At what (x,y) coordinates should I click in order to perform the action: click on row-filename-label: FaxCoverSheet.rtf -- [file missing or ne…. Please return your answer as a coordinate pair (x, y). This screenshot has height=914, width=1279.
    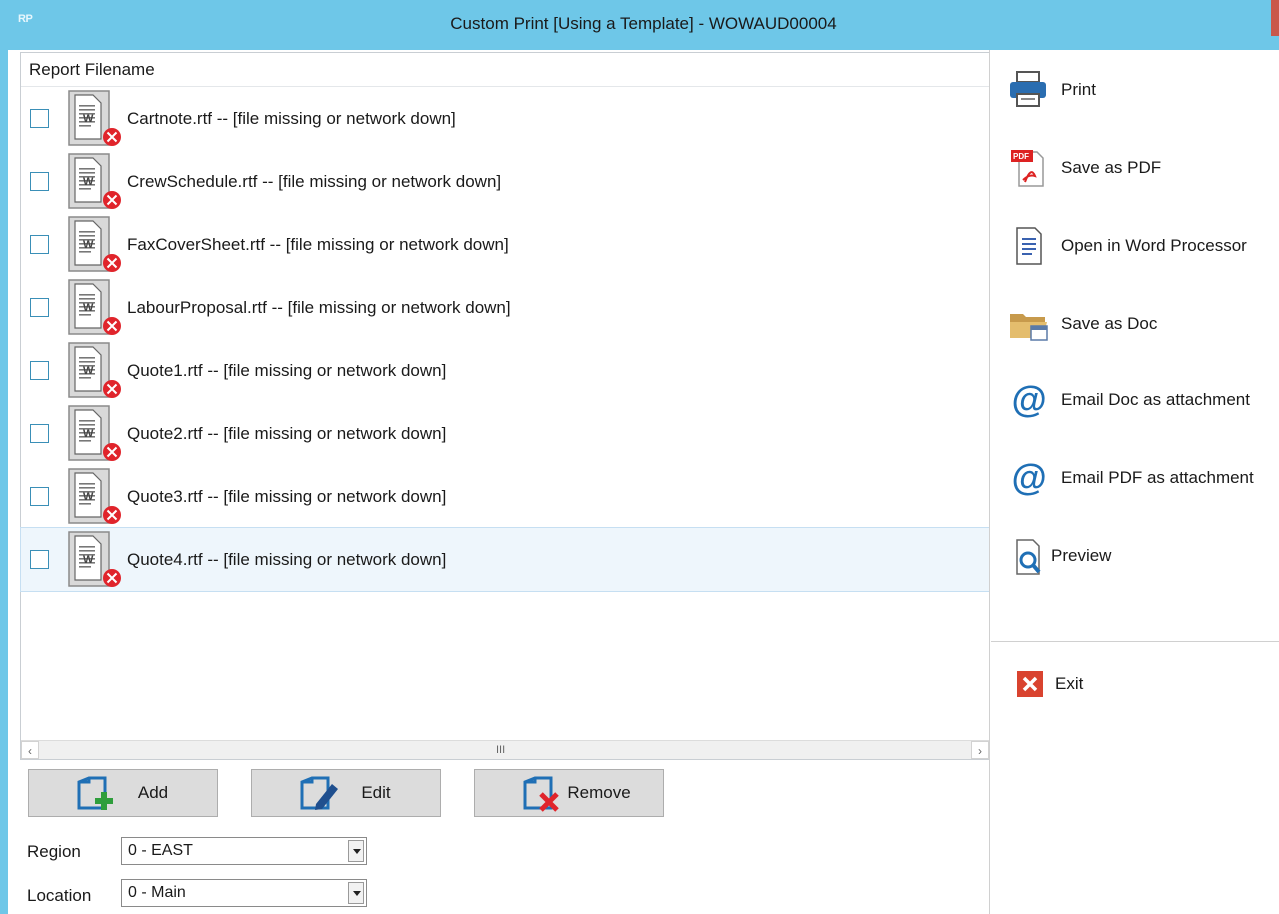
    Looking at the image, I should click on (318, 244).